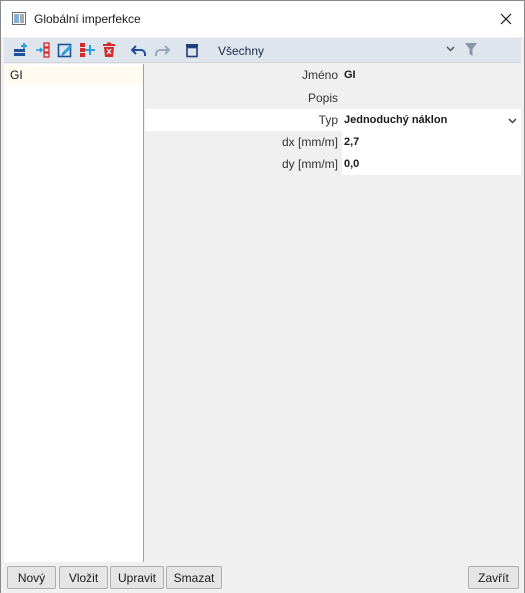 This screenshot has width=525, height=593. I want to click on name-field: GI, so click(431, 75).